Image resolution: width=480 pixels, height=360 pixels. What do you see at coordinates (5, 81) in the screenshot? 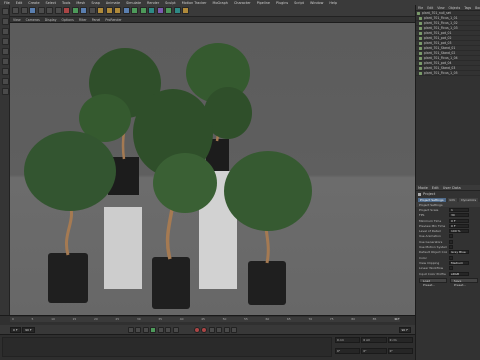
I see `snap-icon` at bounding box center [5, 81].